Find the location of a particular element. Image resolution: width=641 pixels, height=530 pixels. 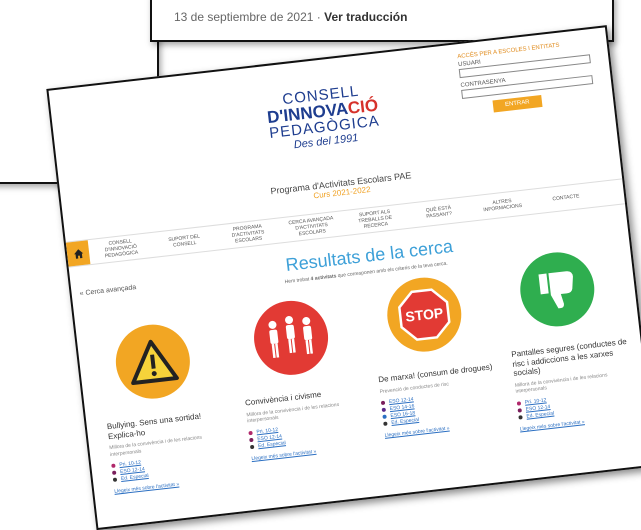

nav-item-recerca: SUPORT ALS TREBALLS DE RECERCA is located at coordinates (375, 219).